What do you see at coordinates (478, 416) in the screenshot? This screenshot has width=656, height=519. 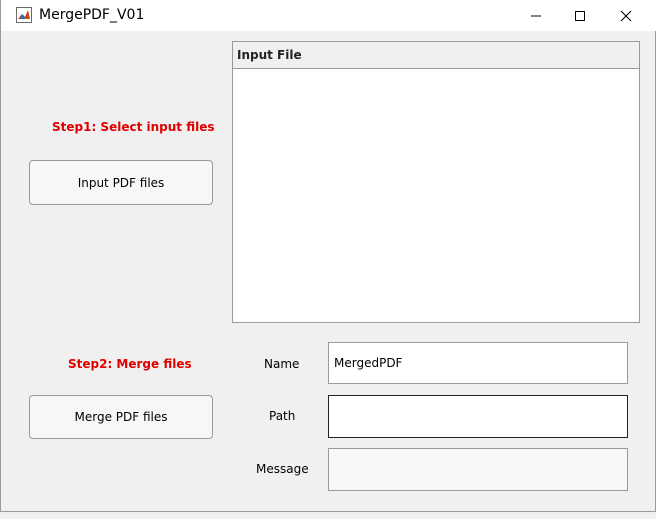 I see `path-field` at bounding box center [478, 416].